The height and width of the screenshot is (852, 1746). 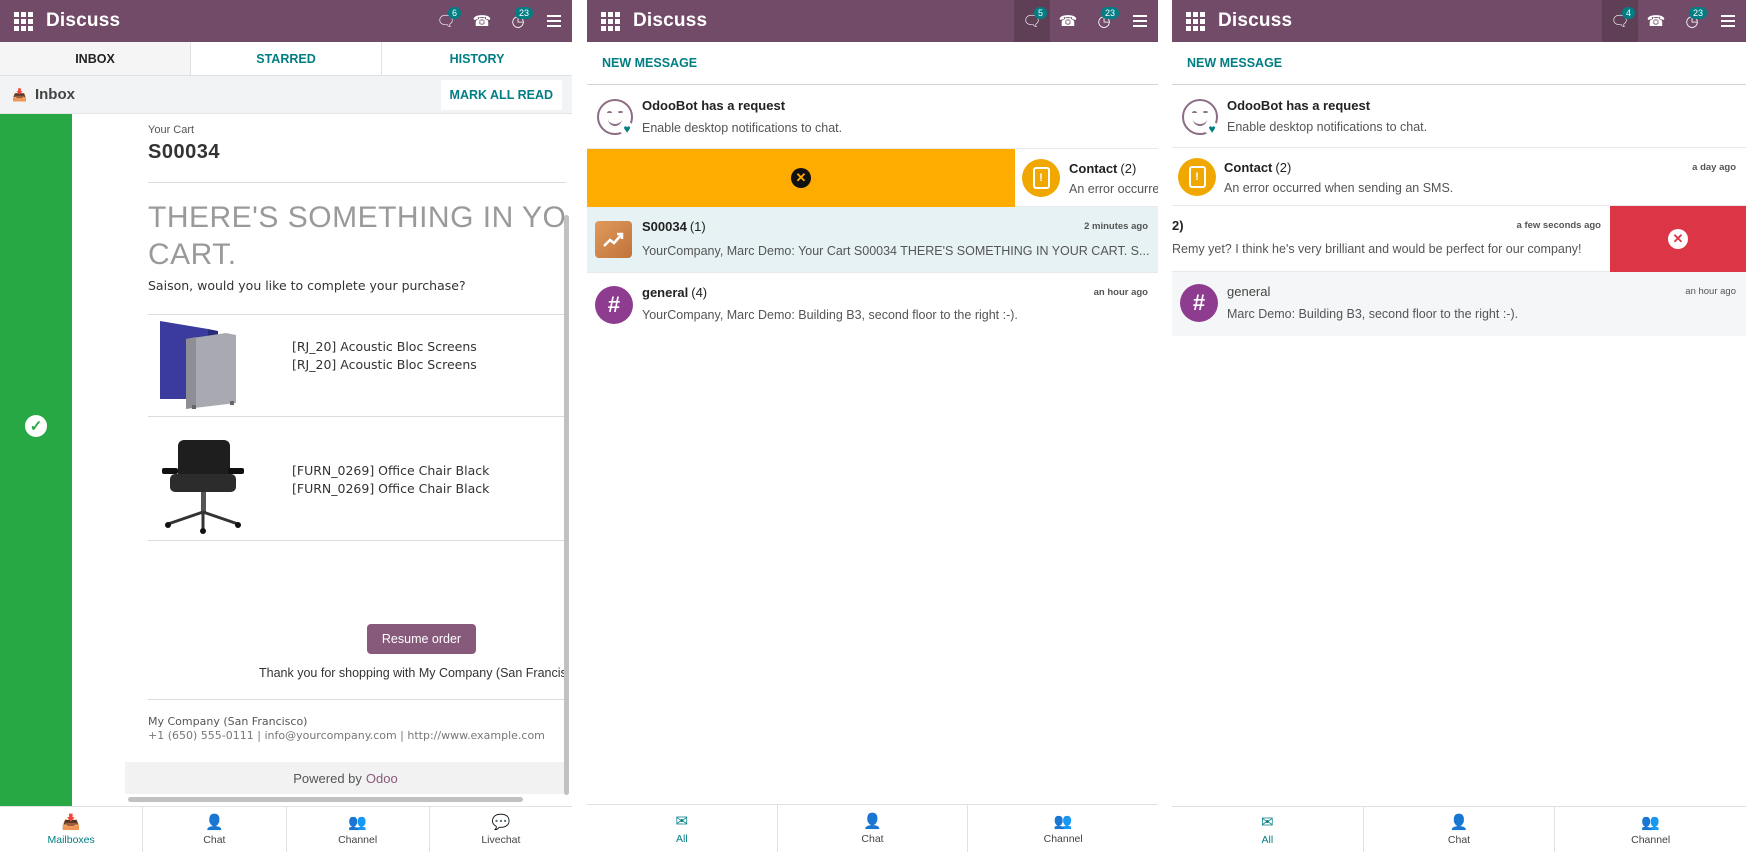 What do you see at coordinates (682, 821) in the screenshot?
I see `envelope-icon: ✉` at bounding box center [682, 821].